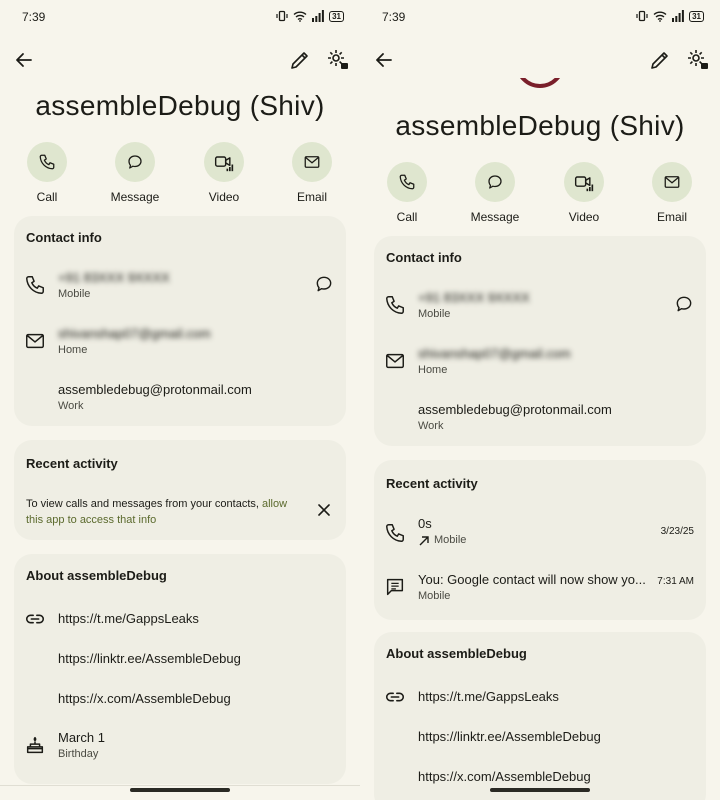 This screenshot has height=800, width=720. Describe the element at coordinates (540, 18) in the screenshot. I see `status-bar: 7:39 31` at that location.